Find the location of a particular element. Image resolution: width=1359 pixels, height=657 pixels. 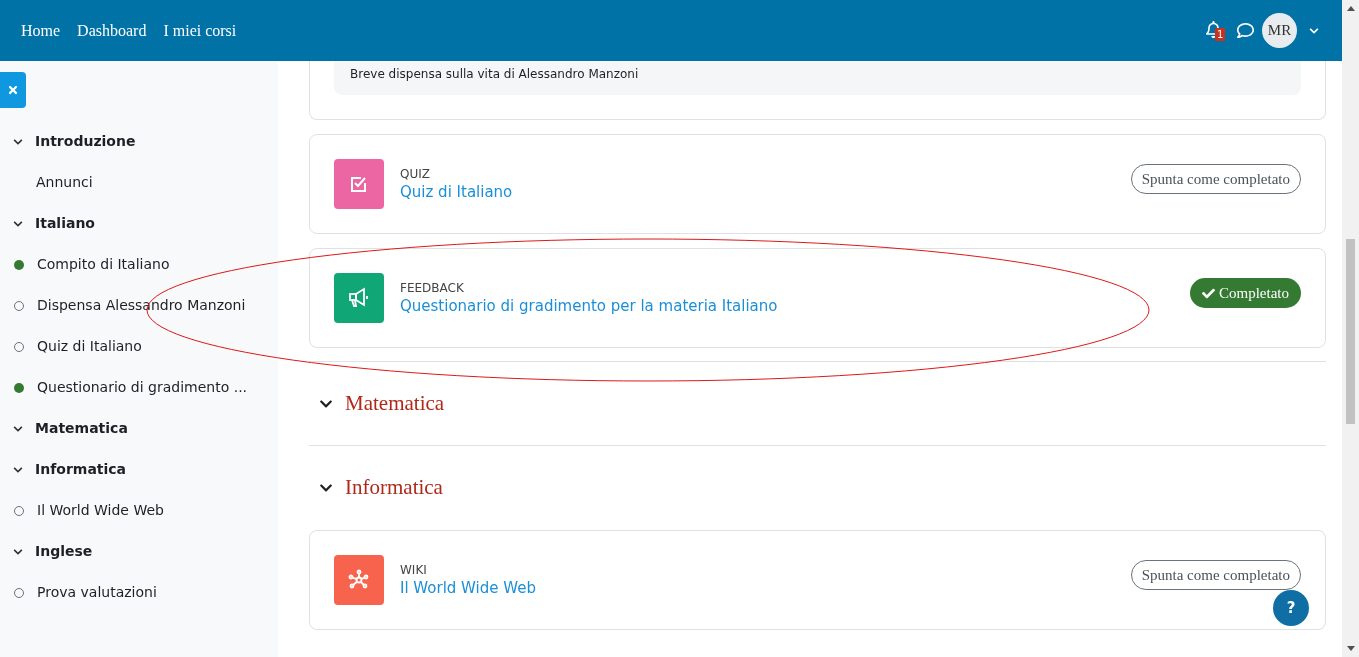

message-icon is located at coordinates (1245, 30).